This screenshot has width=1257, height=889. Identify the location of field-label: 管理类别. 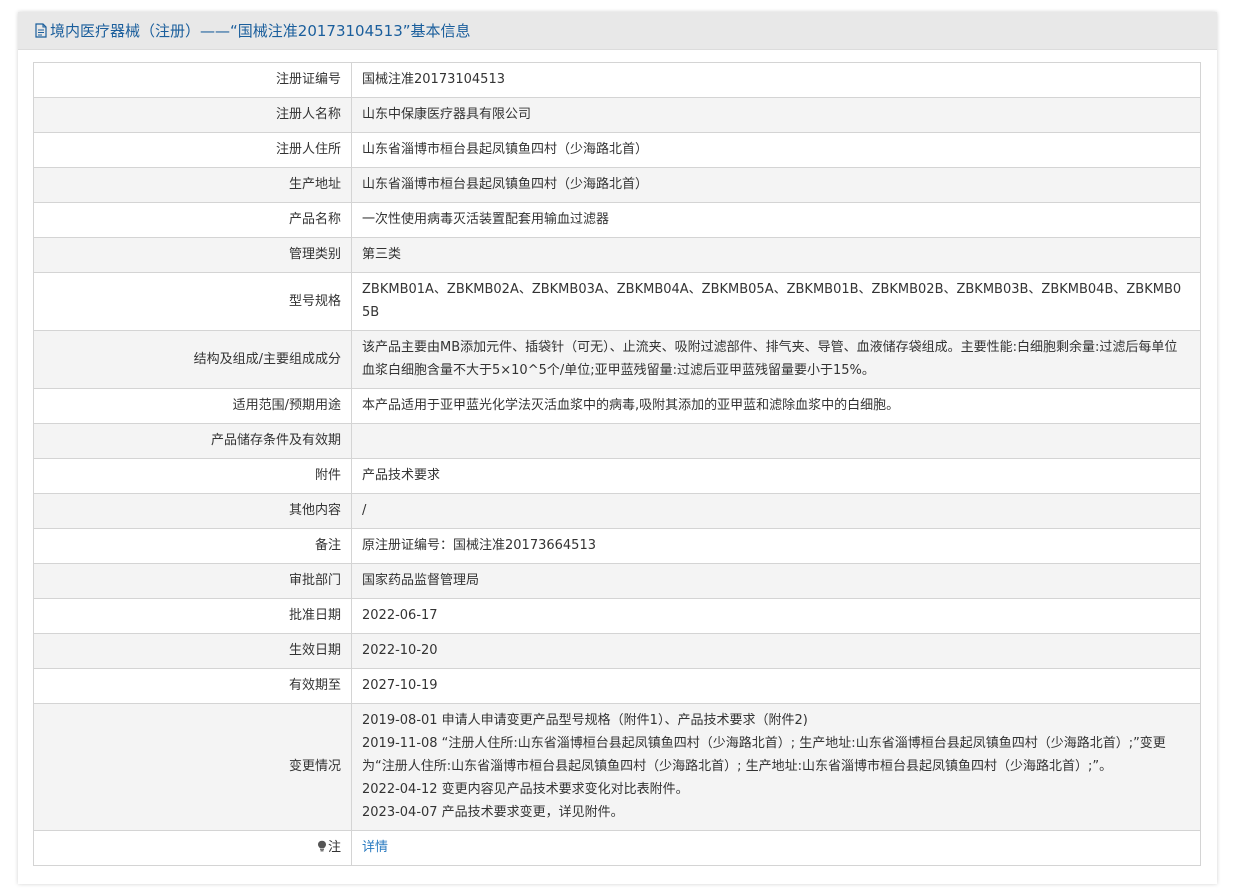
(192, 255).